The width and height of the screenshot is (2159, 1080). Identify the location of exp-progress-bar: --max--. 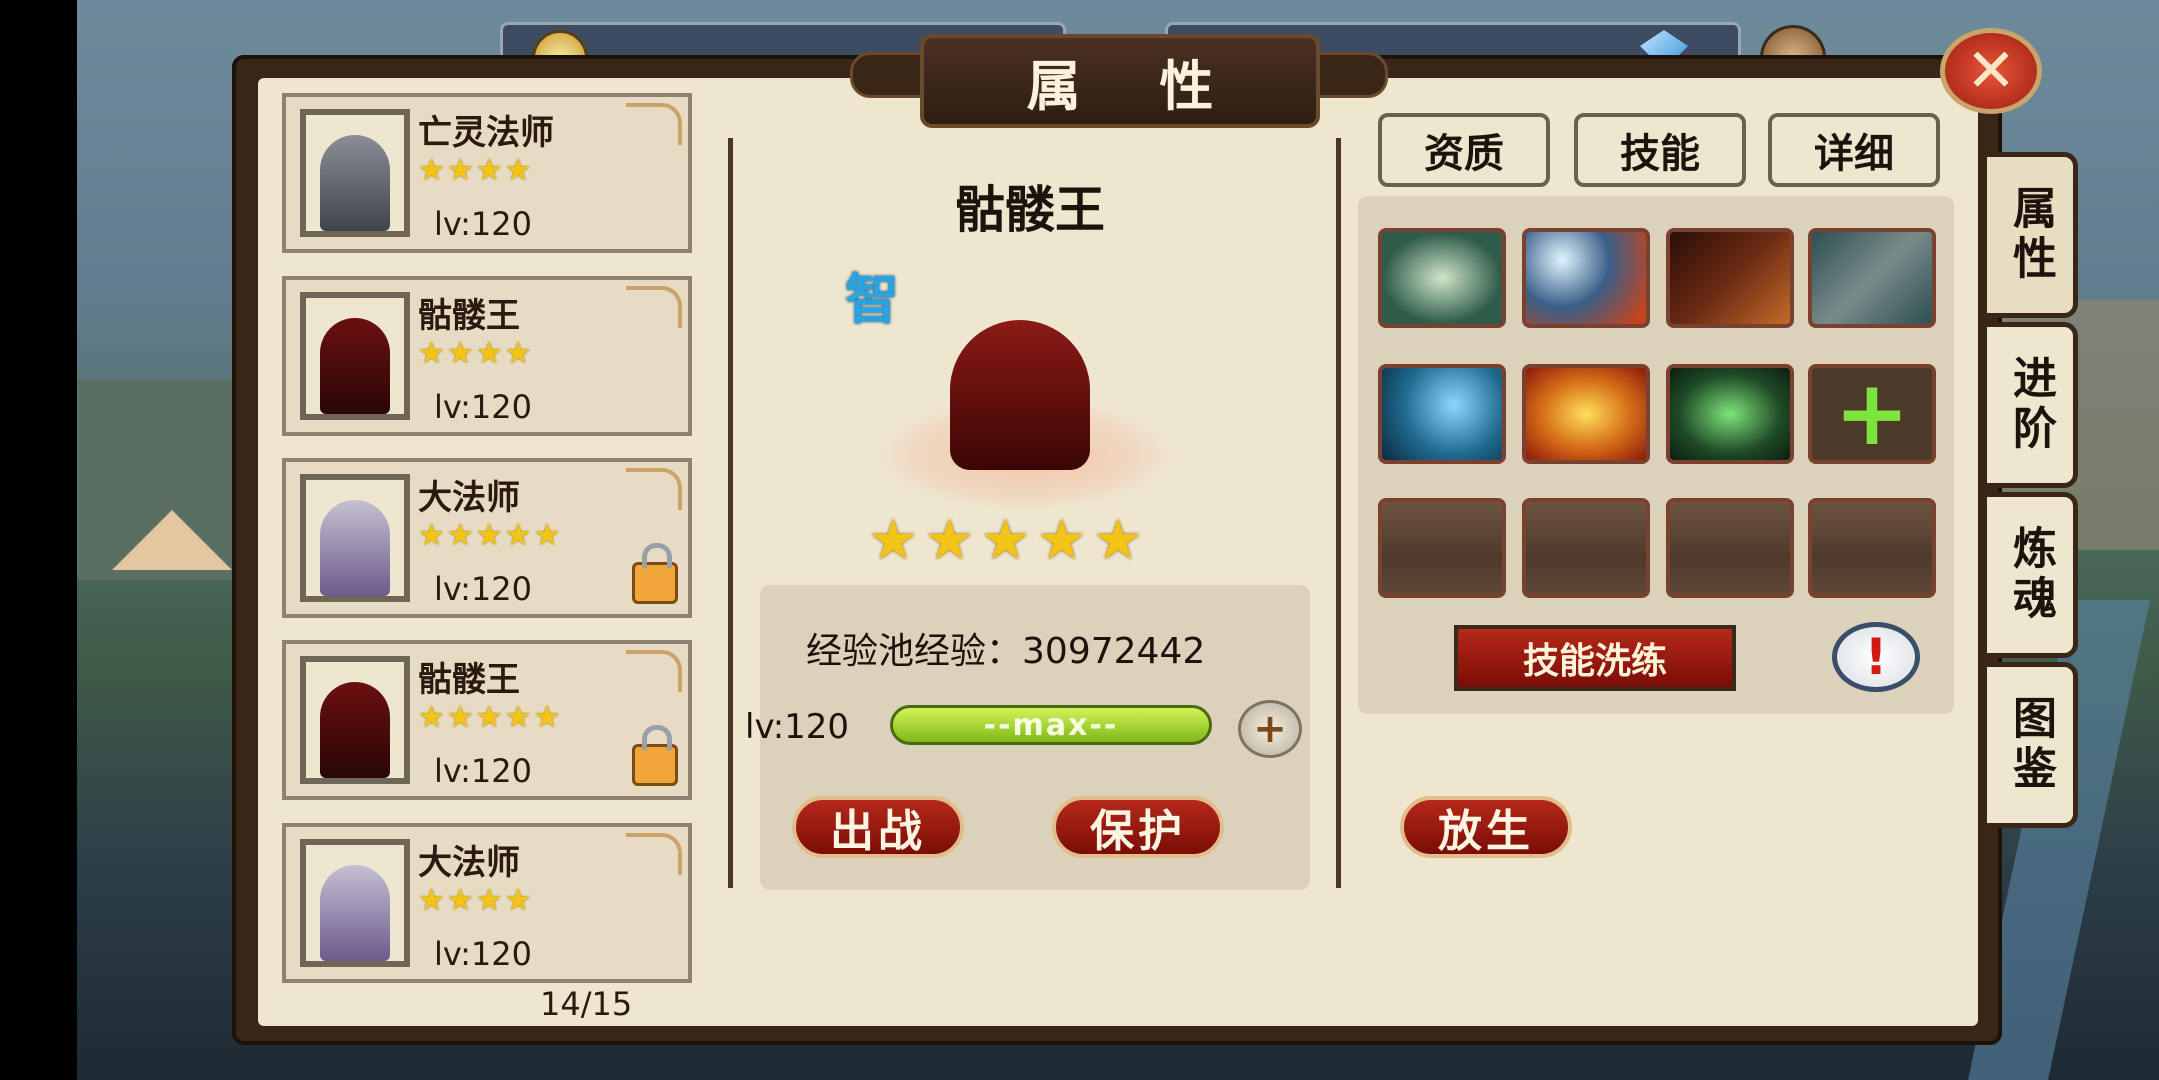
(1051, 725).